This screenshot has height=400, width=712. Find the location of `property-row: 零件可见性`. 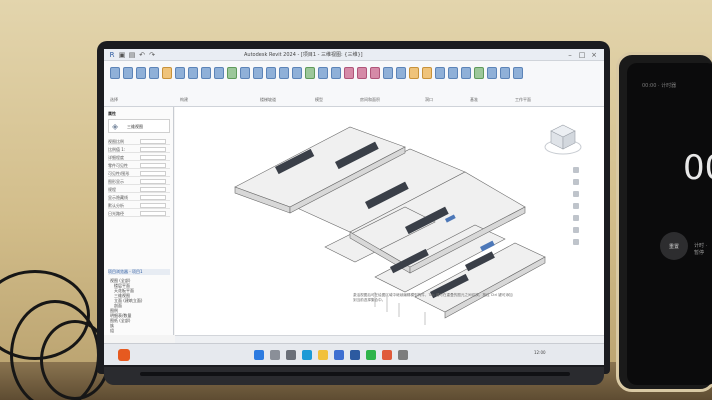

property-row: 零件可见性 is located at coordinates (139, 166).